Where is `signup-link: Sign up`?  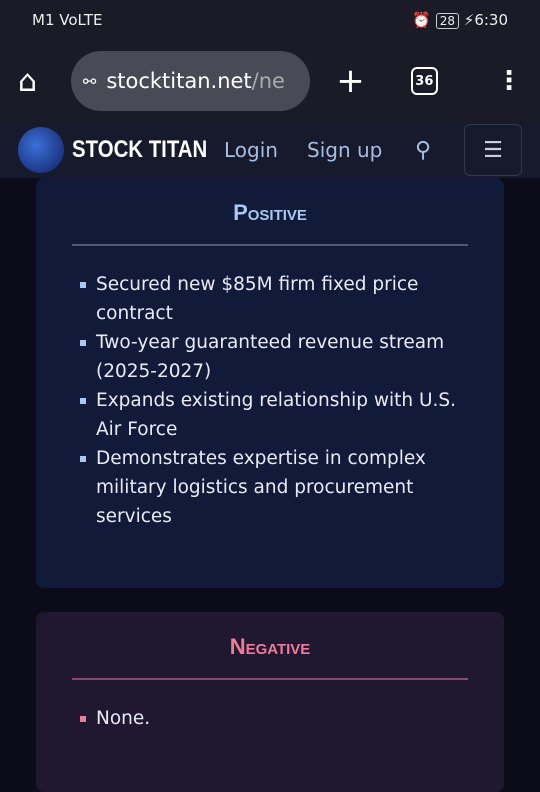
signup-link: Sign up is located at coordinates (344, 150).